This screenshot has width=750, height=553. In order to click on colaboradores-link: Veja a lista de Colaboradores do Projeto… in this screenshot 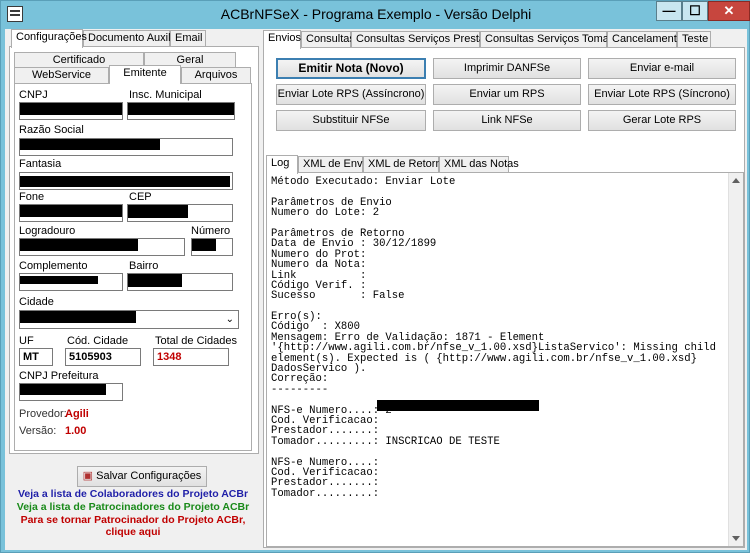, I will do `click(133, 494)`.